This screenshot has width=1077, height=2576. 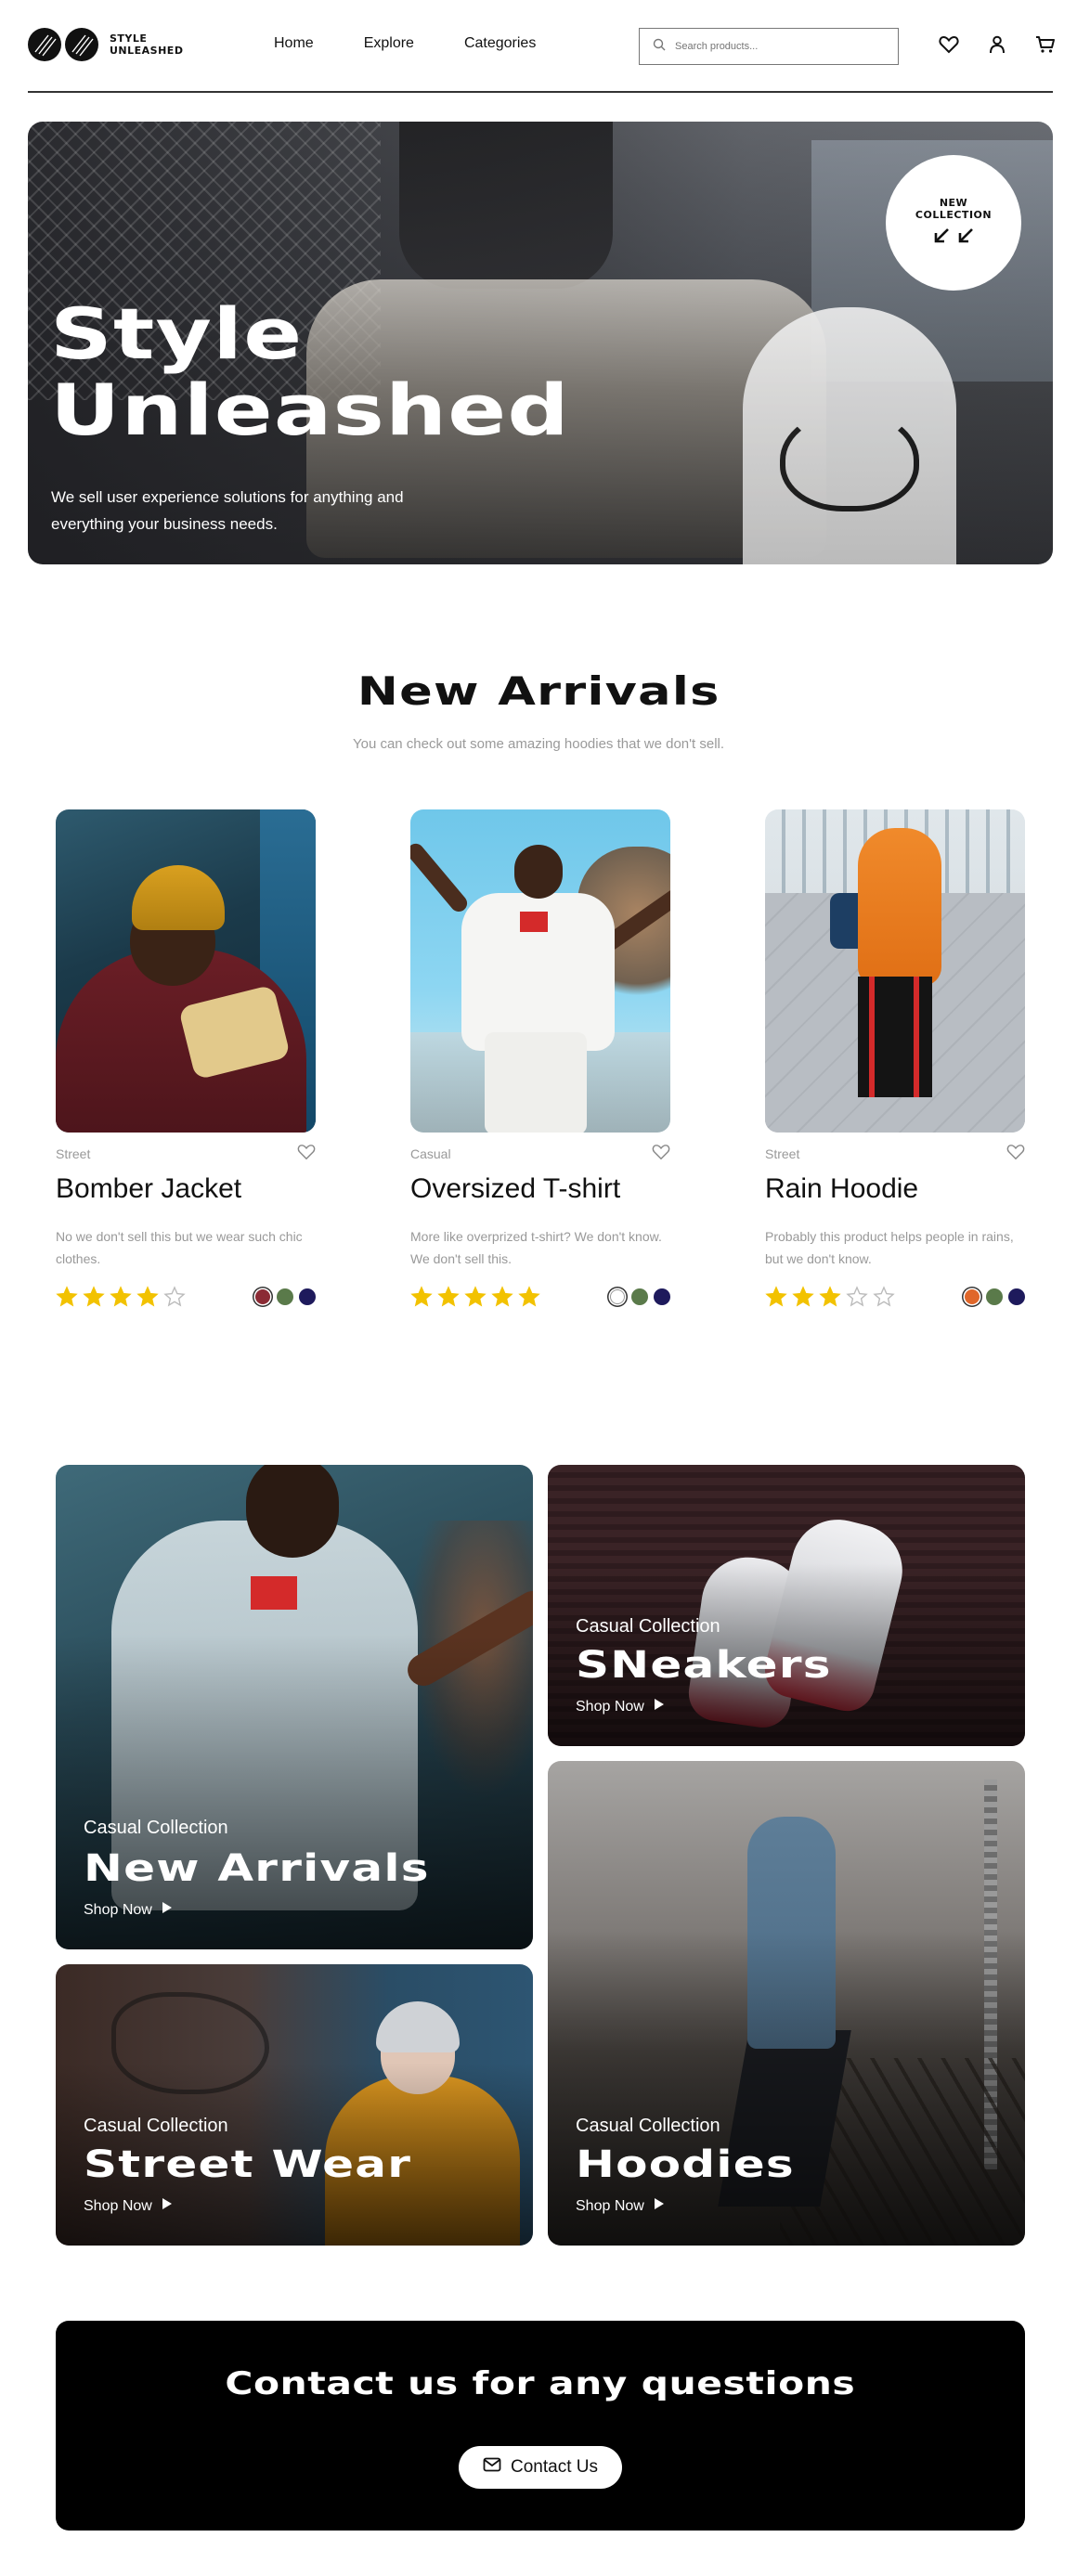 I want to click on hero-photo-jumper, so click(x=506, y=205).